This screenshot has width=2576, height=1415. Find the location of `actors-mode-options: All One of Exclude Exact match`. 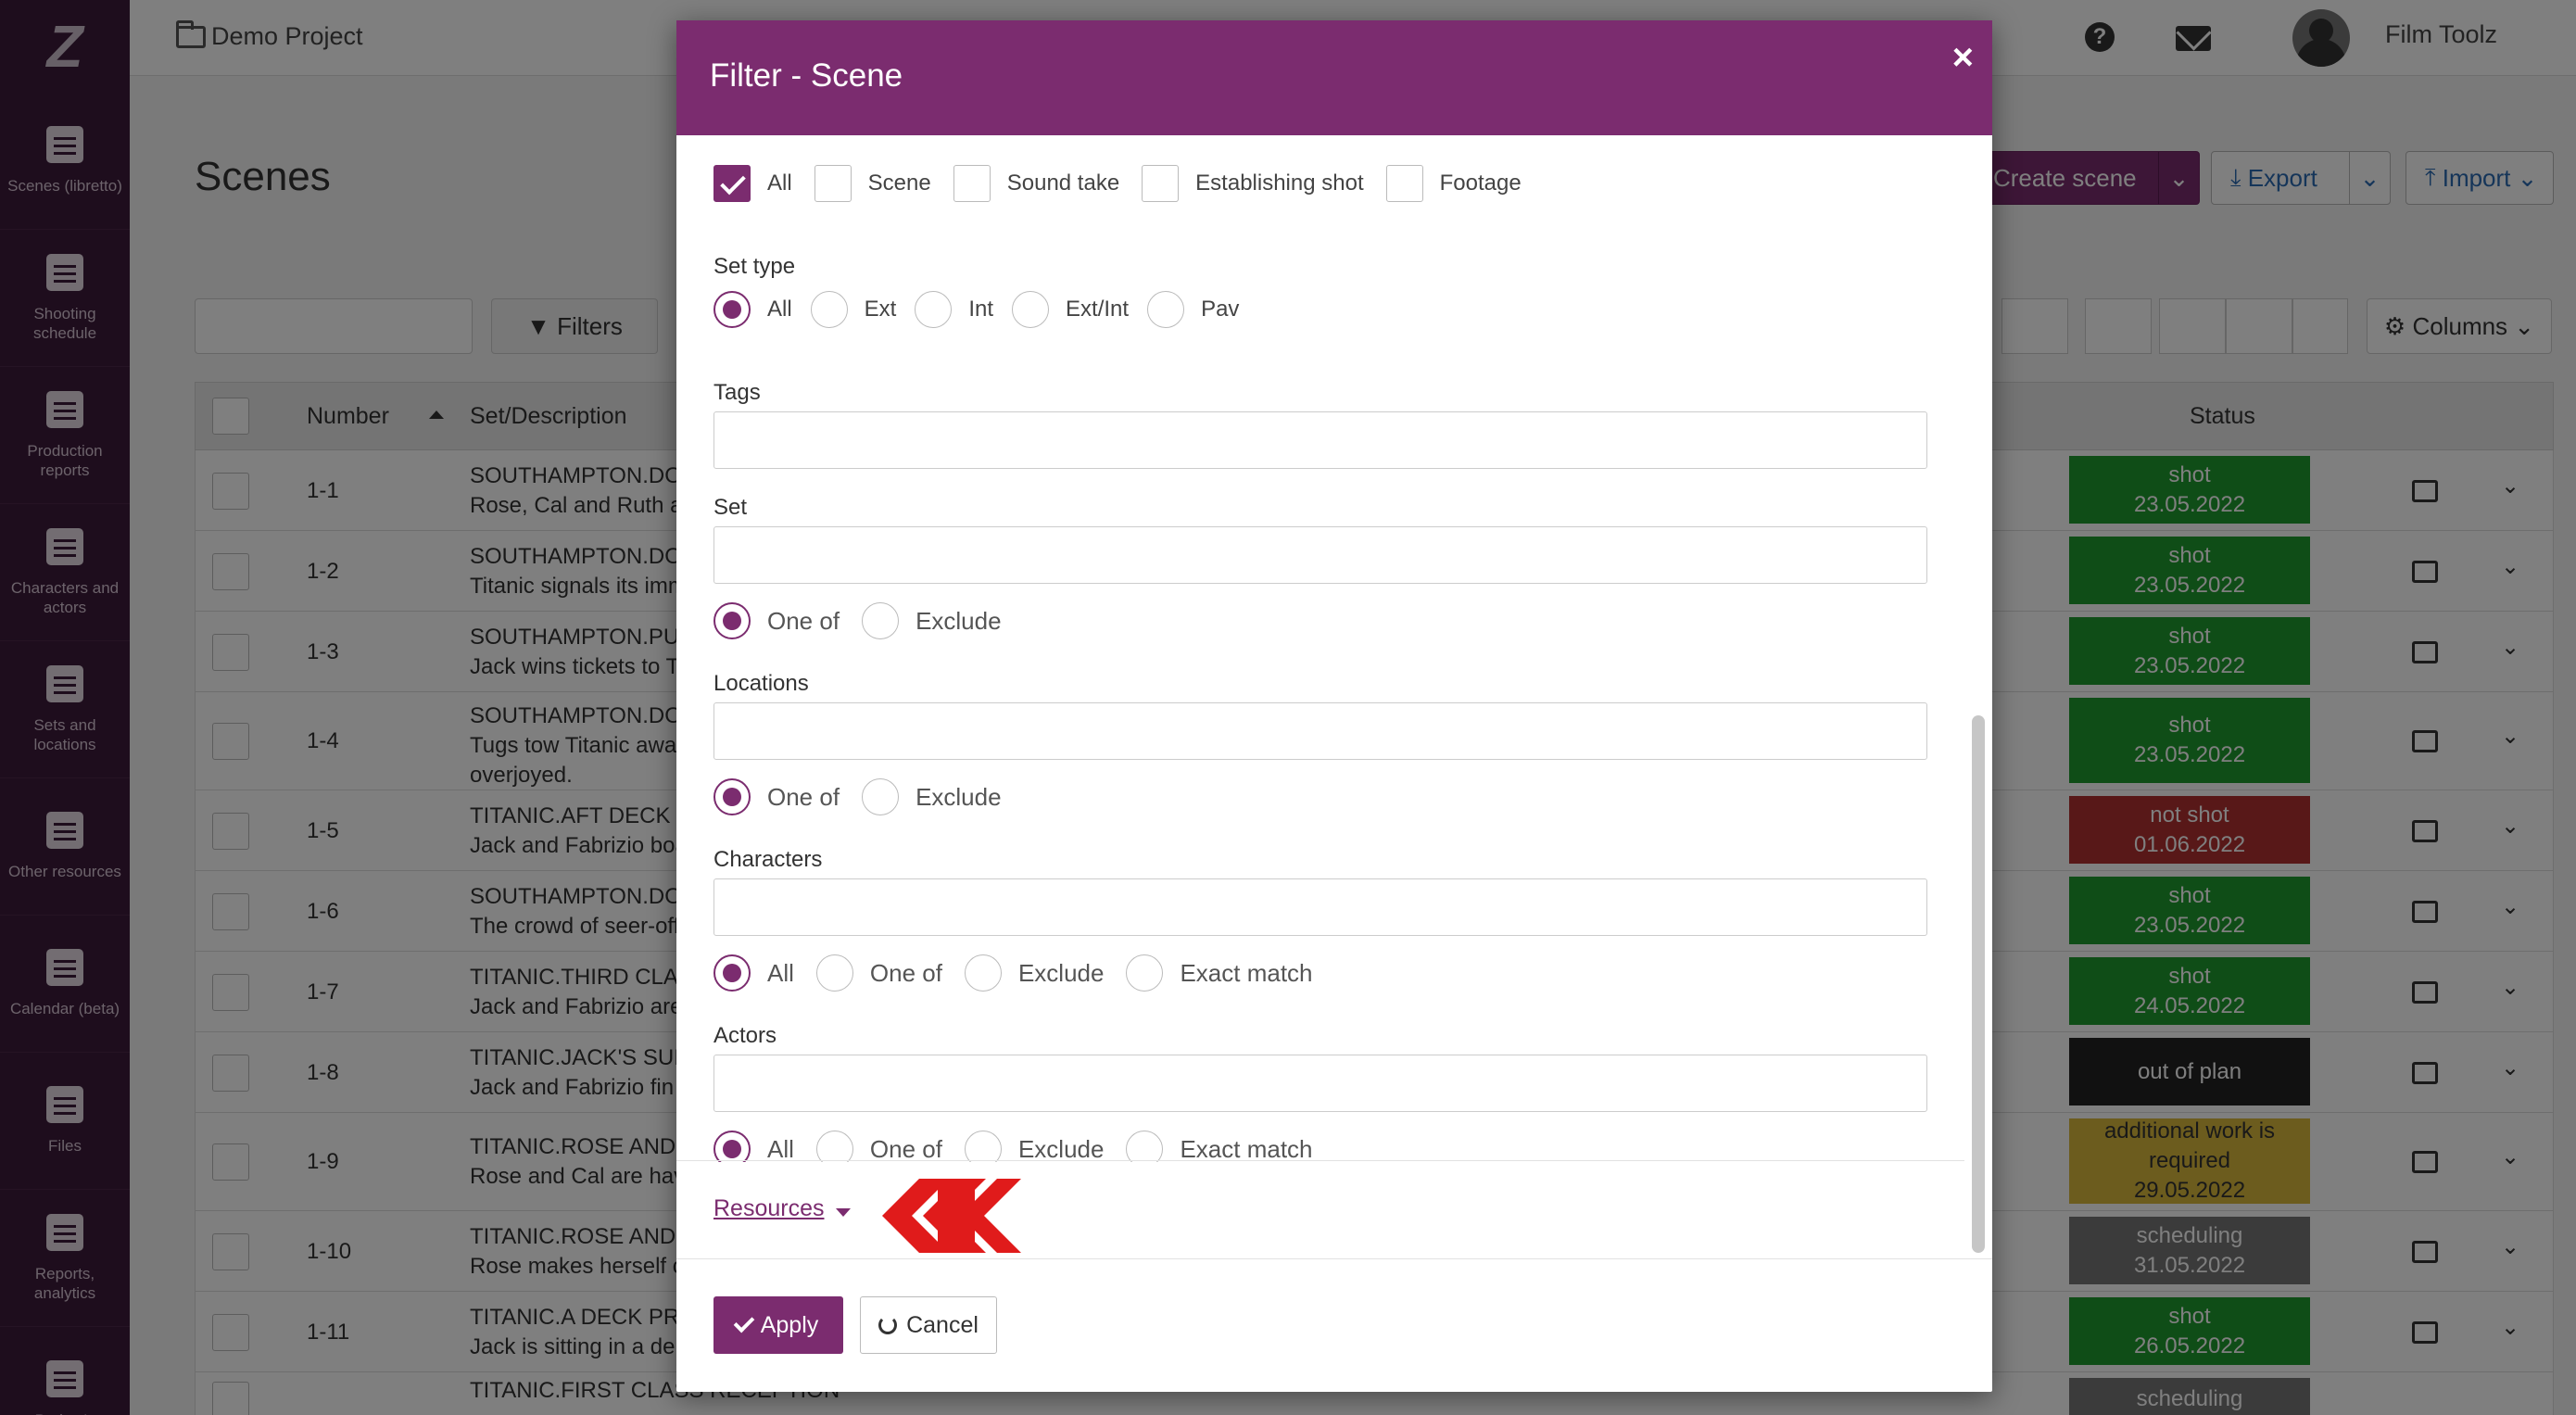

actors-mode-options: All One of Exclude Exact match is located at coordinates (1024, 1146).